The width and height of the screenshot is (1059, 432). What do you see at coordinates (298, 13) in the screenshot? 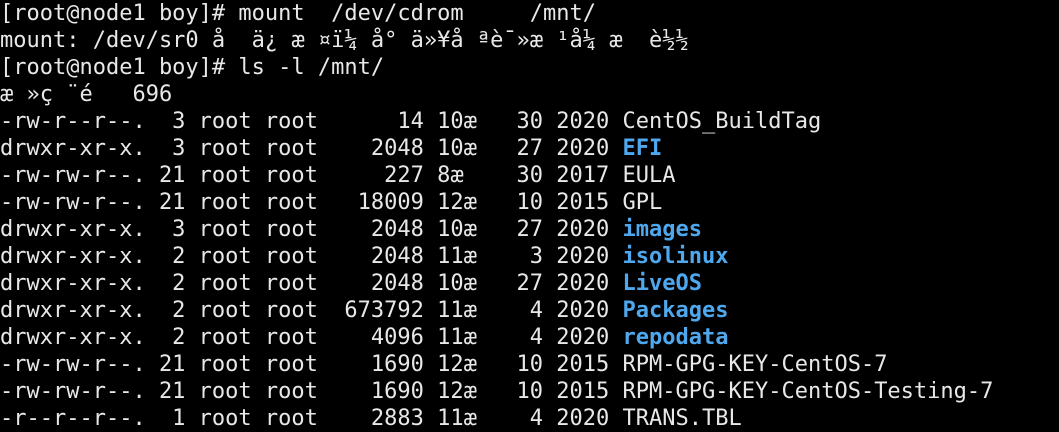
I see `prompt-mount-command: [root@node1 boy]# mount /dev/cdrom /mnt/` at bounding box center [298, 13].